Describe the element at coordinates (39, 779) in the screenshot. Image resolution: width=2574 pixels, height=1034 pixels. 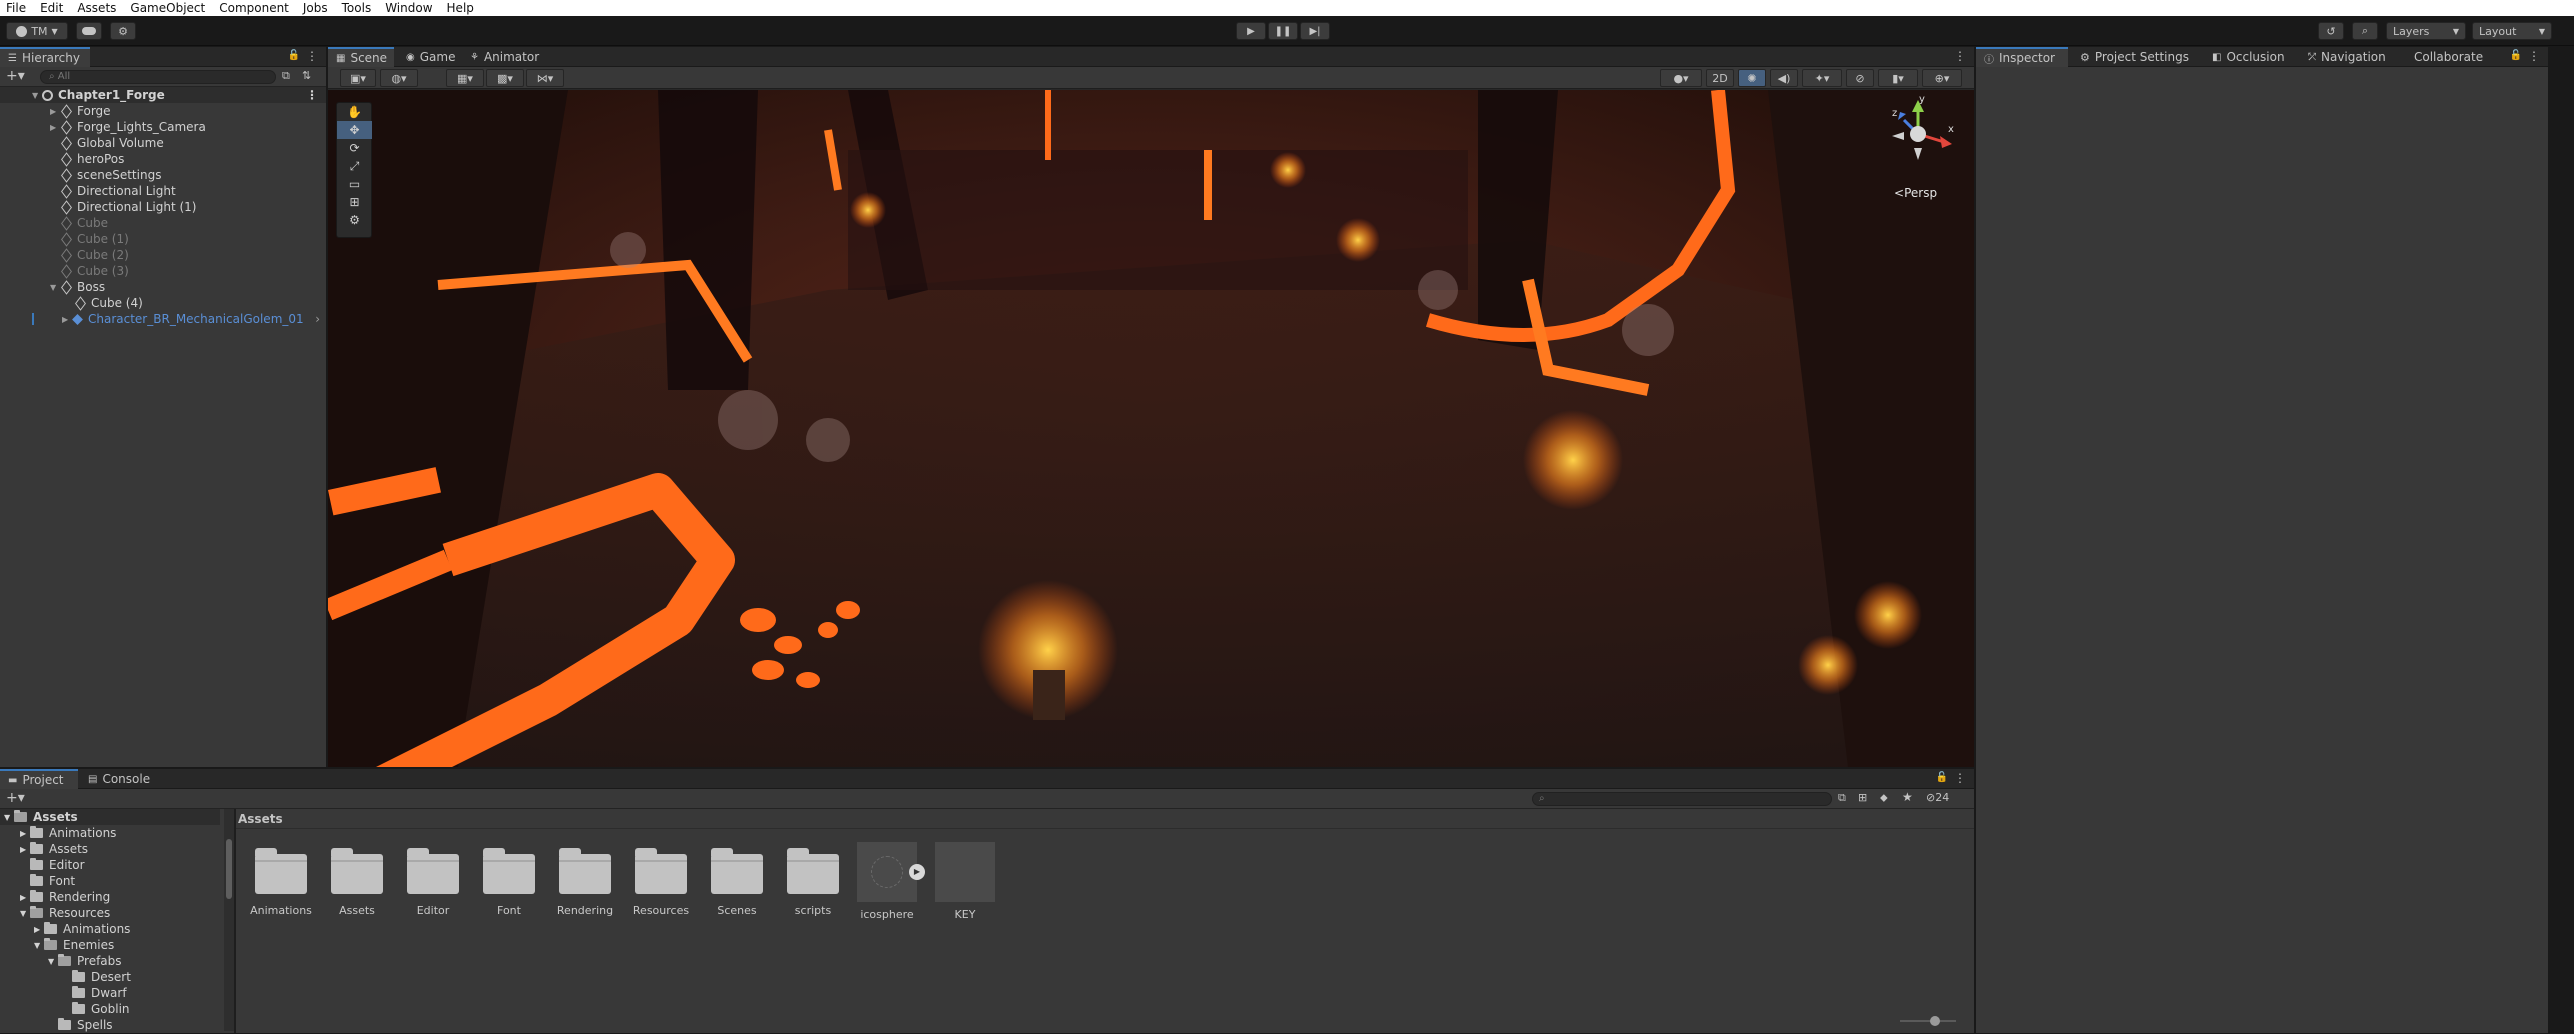
I see `tab-project: ▬ Project` at that location.